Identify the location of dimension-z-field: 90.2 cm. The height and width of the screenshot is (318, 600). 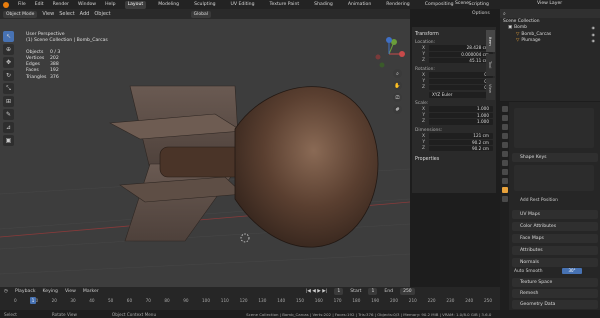
(461, 148).